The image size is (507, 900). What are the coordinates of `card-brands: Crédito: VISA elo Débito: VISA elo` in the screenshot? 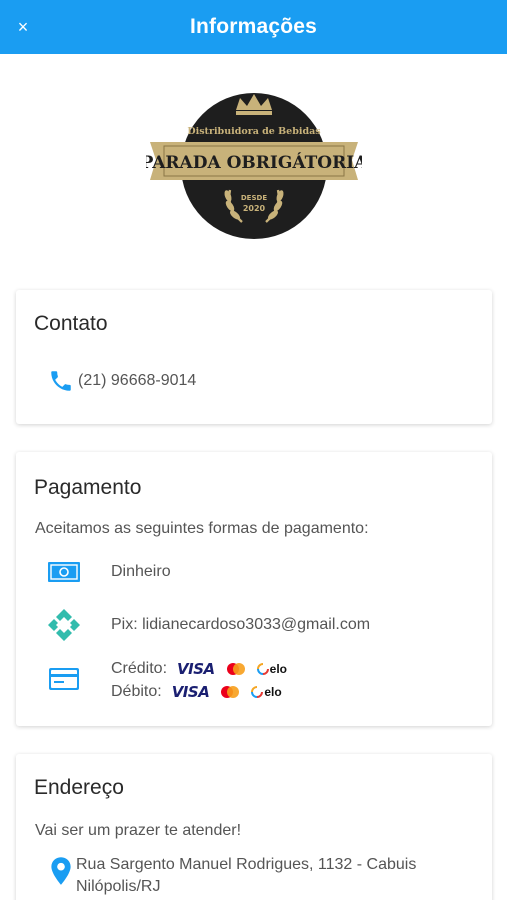 It's located at (199, 680).